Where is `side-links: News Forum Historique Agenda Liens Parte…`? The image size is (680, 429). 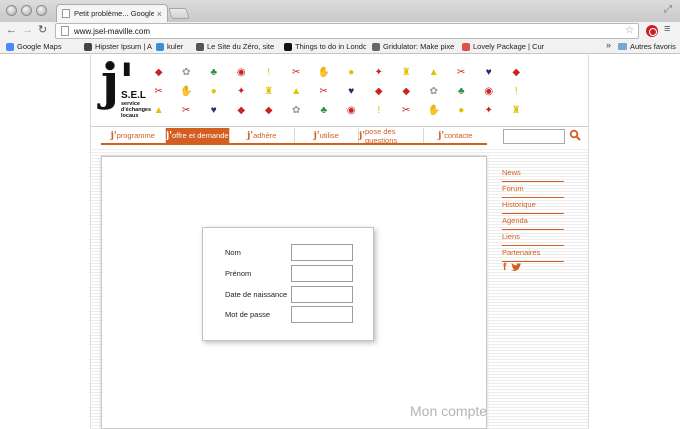 side-links: News Forum Historique Agenda Liens Parte… is located at coordinates (533, 214).